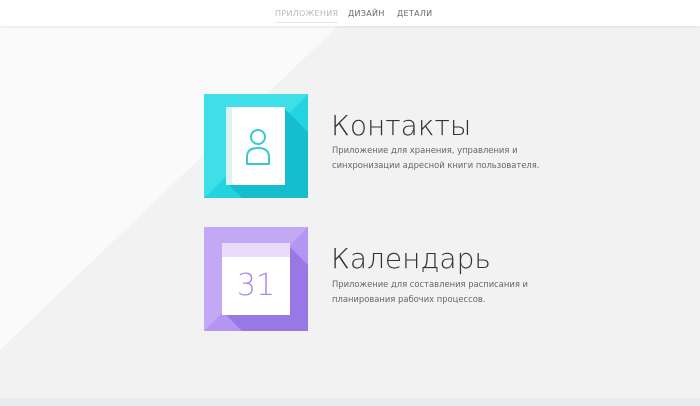  I want to click on top-navigation: ПРИЛОЖЕНИЯ ДИЗАЙН ДЕТАЛИ, so click(350, 13).